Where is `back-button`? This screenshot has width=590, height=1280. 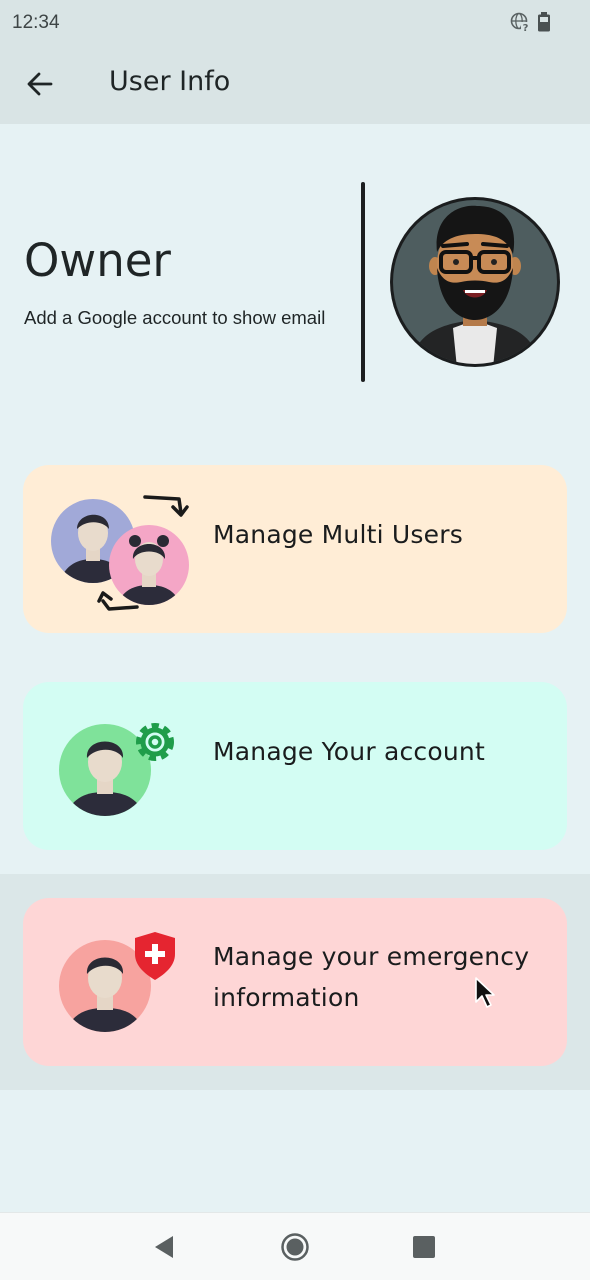 back-button is located at coordinates (40, 84).